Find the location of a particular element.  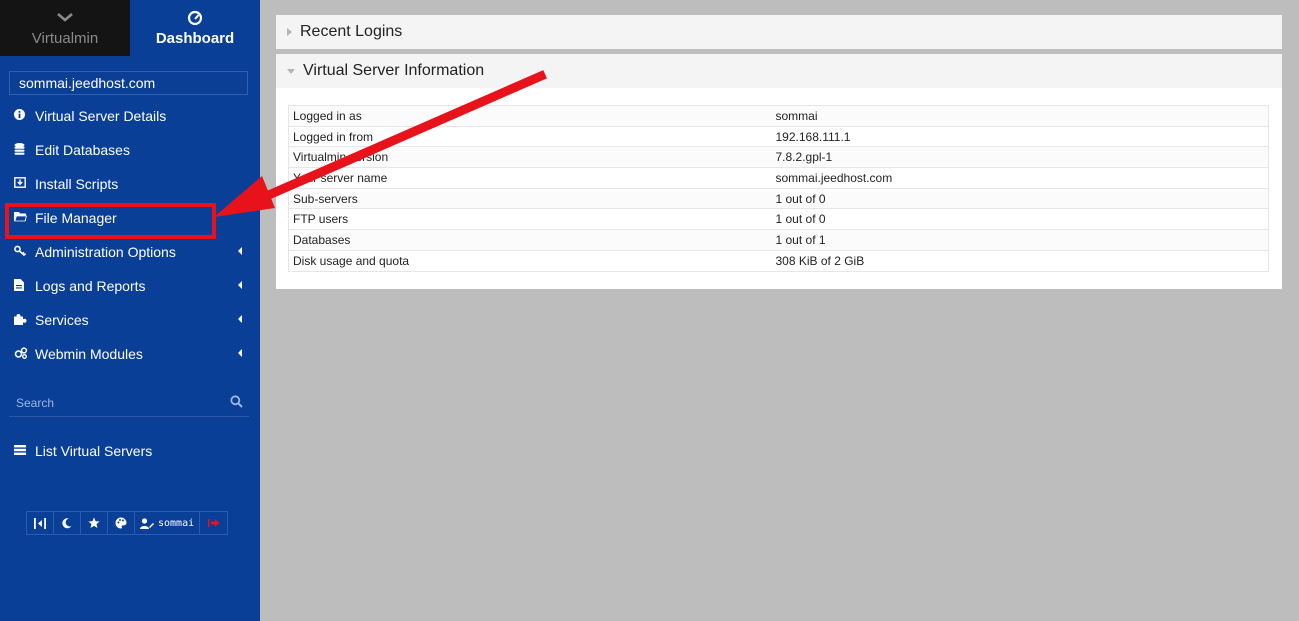

favorites-button is located at coordinates (94, 523).